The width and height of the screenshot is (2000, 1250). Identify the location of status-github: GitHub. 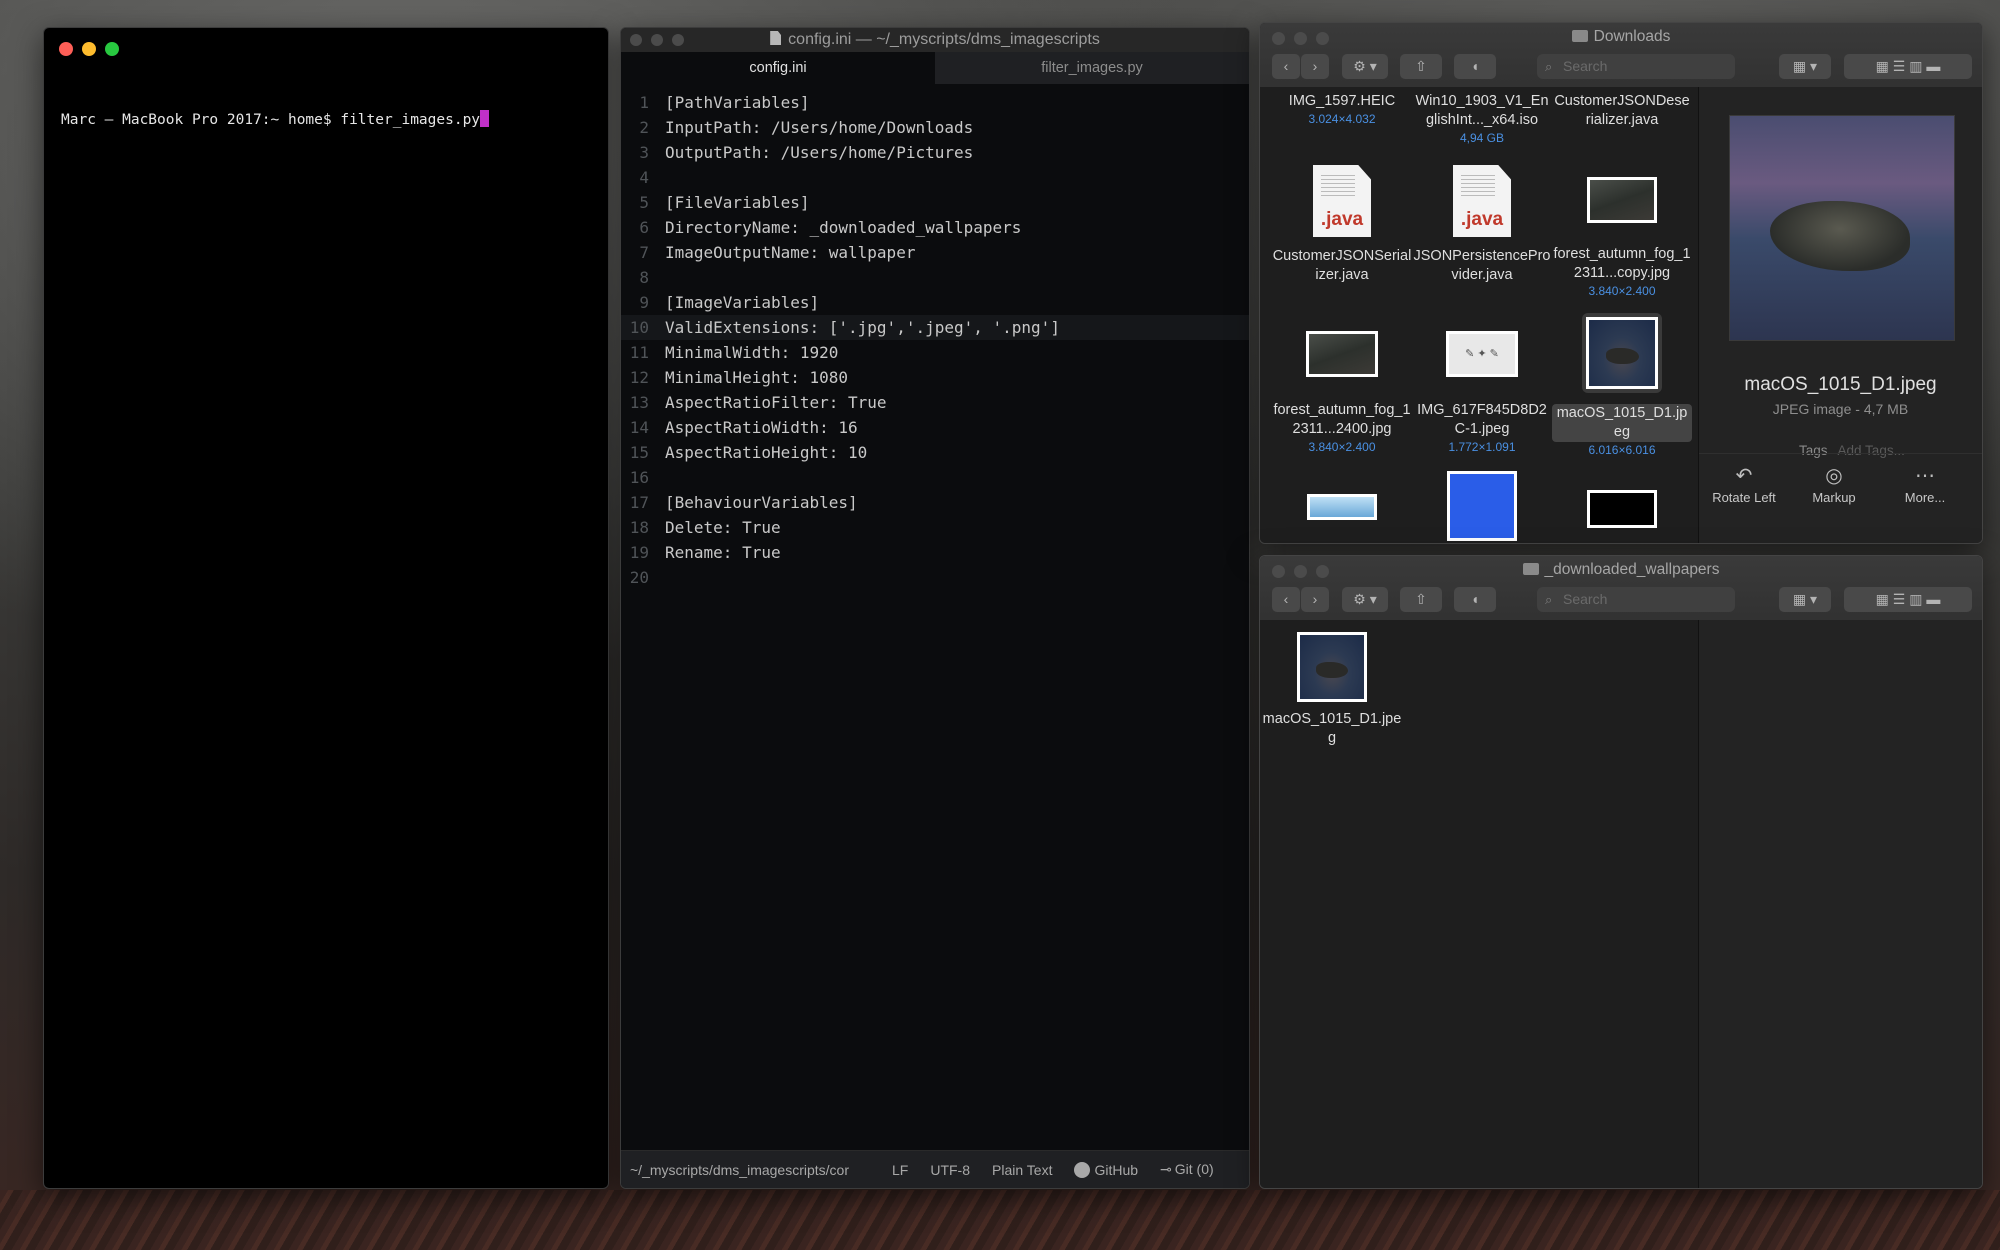
(1106, 1169).